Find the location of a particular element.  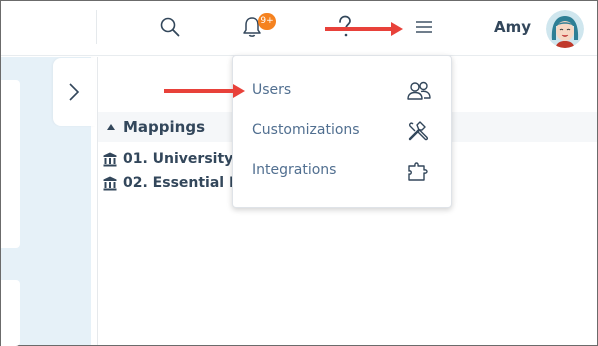

menu-item-users: Users is located at coordinates (342, 91).